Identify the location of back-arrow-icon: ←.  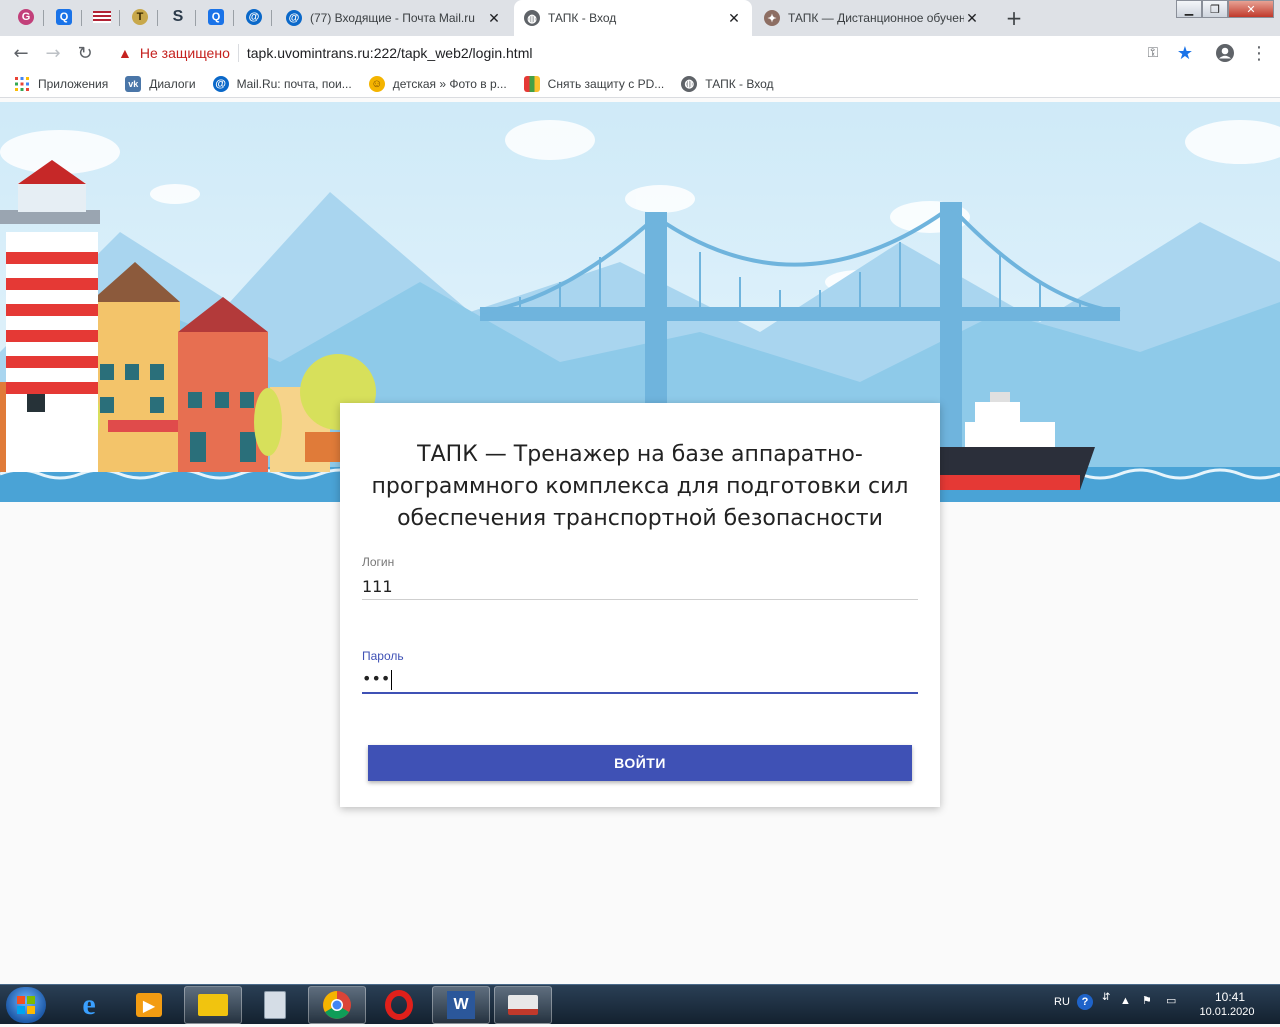
(21, 53).